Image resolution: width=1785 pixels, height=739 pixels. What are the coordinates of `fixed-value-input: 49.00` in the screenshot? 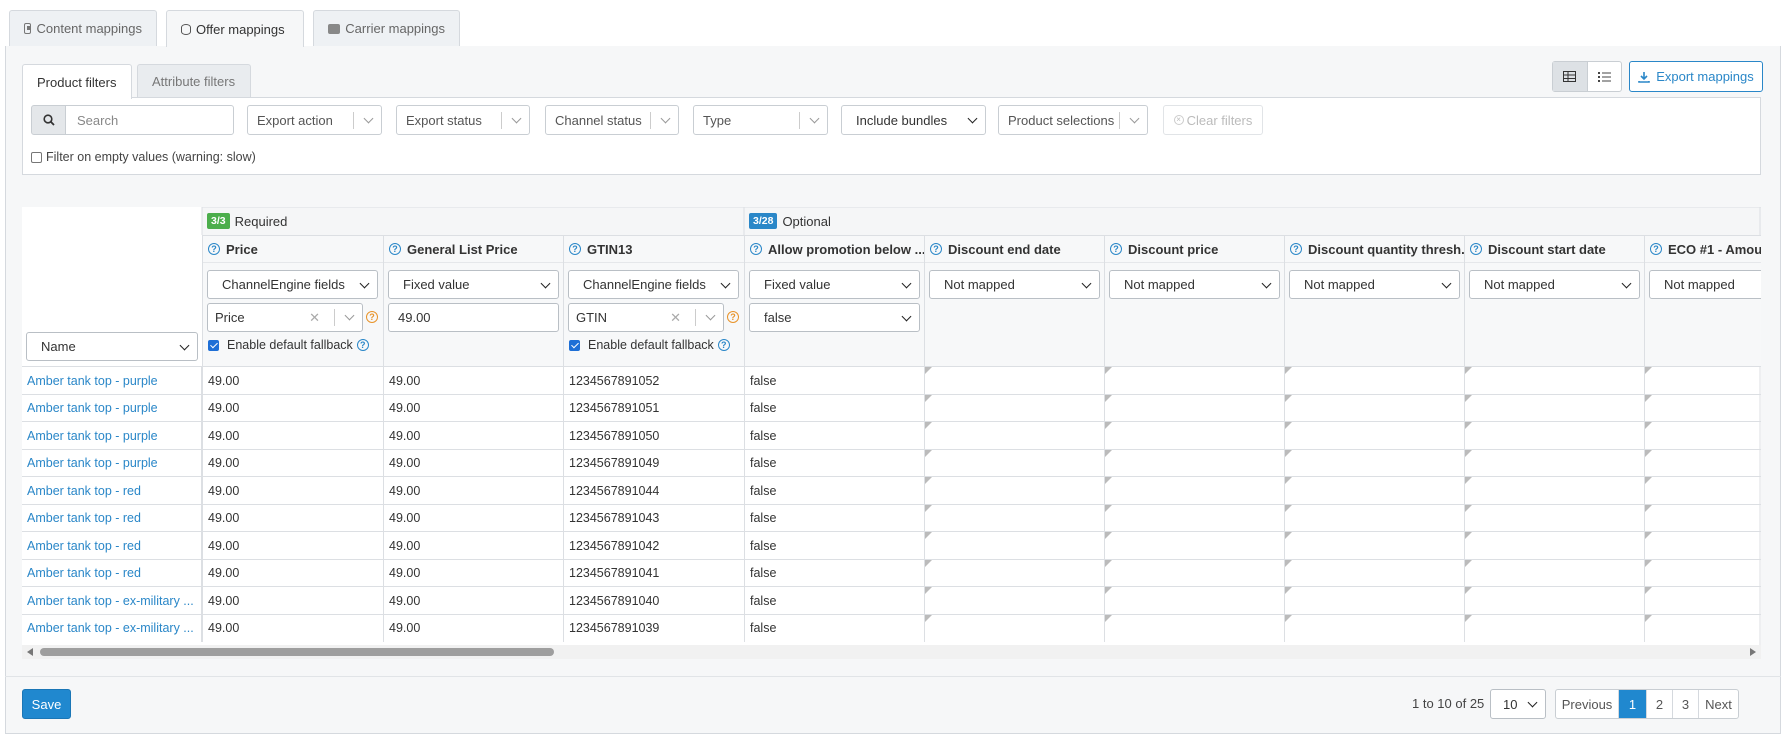 It's located at (473, 317).